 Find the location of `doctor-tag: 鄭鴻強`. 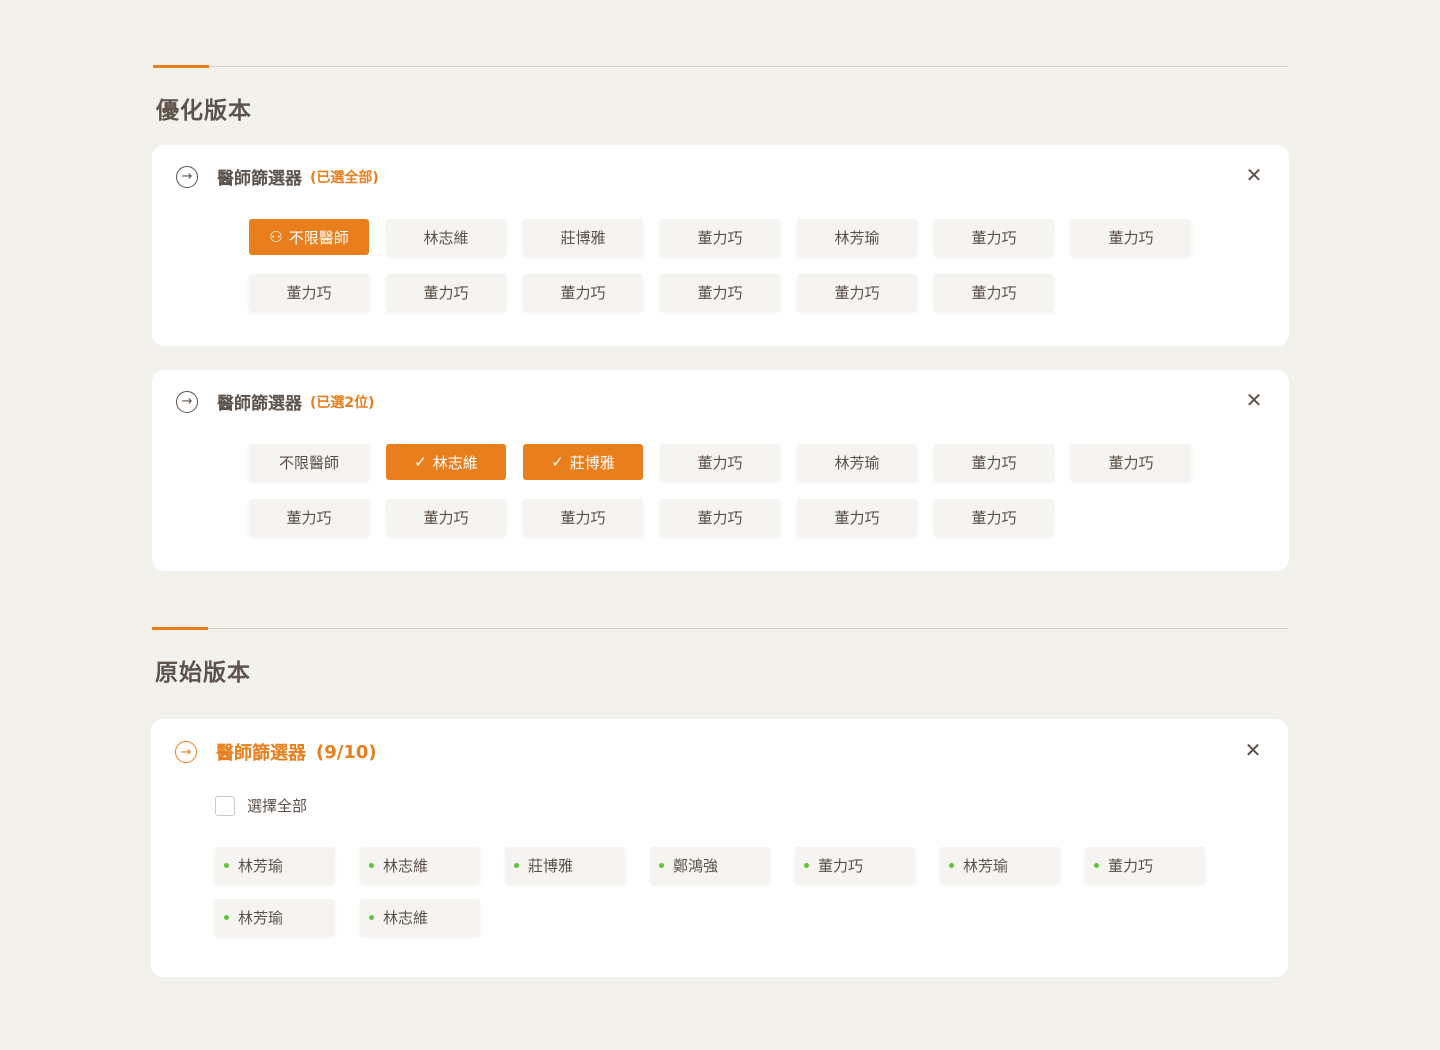

doctor-tag: 鄭鴻強 is located at coordinates (710, 865).